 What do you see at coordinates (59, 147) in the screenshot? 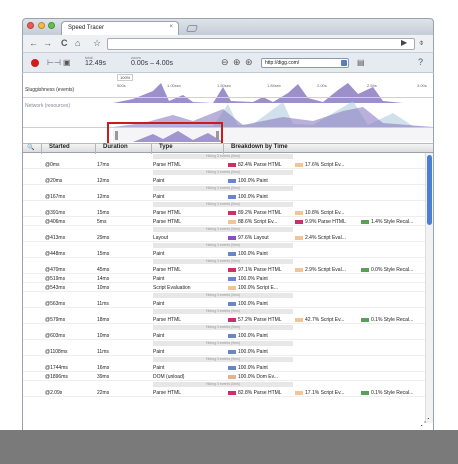
I see `column-started: Started` at bounding box center [59, 147].